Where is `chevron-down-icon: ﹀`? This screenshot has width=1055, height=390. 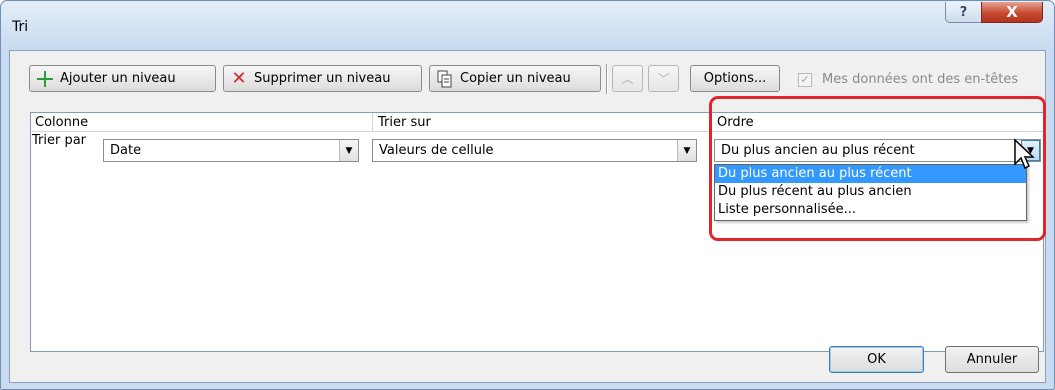 chevron-down-icon: ﹀ is located at coordinates (663, 79).